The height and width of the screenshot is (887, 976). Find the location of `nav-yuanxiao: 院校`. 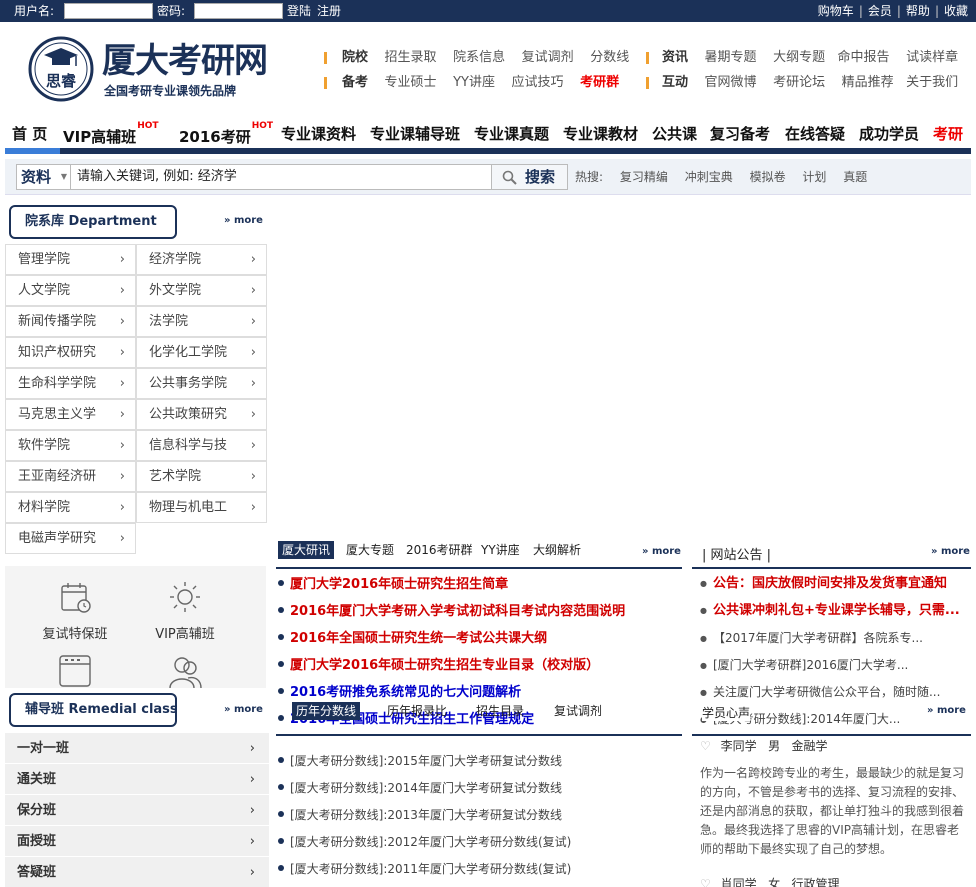

nav-yuanxiao: 院校 is located at coordinates (355, 57).